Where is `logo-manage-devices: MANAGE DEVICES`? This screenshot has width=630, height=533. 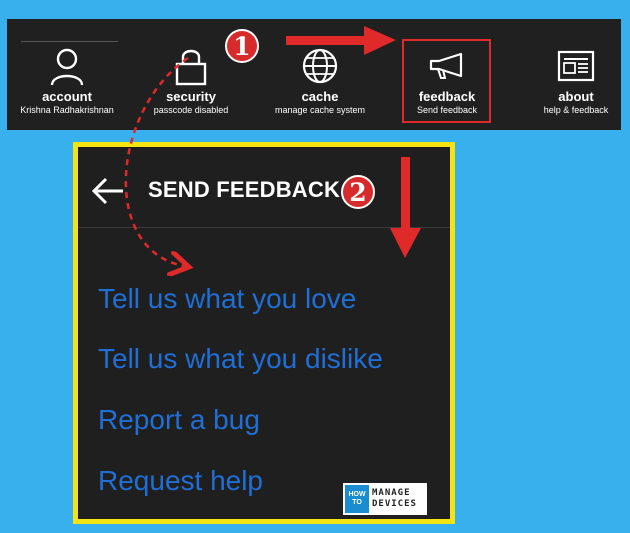
logo-manage-devices: MANAGE DEVICES is located at coordinates (394, 499).